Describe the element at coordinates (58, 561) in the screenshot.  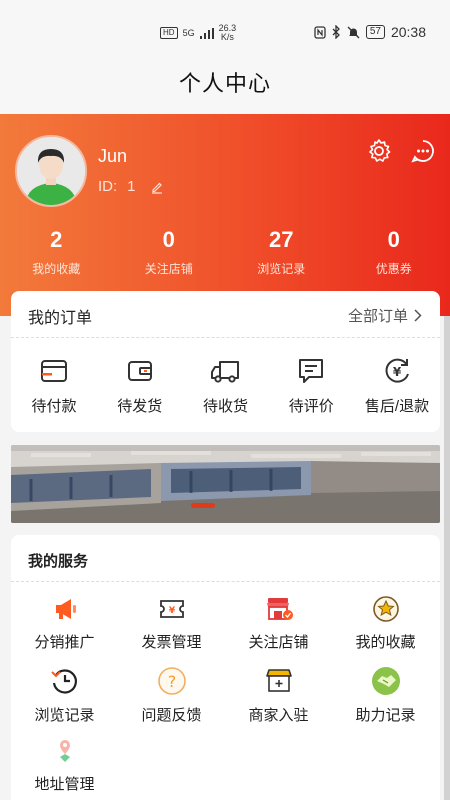
I see `services-title: 我的服务` at that location.